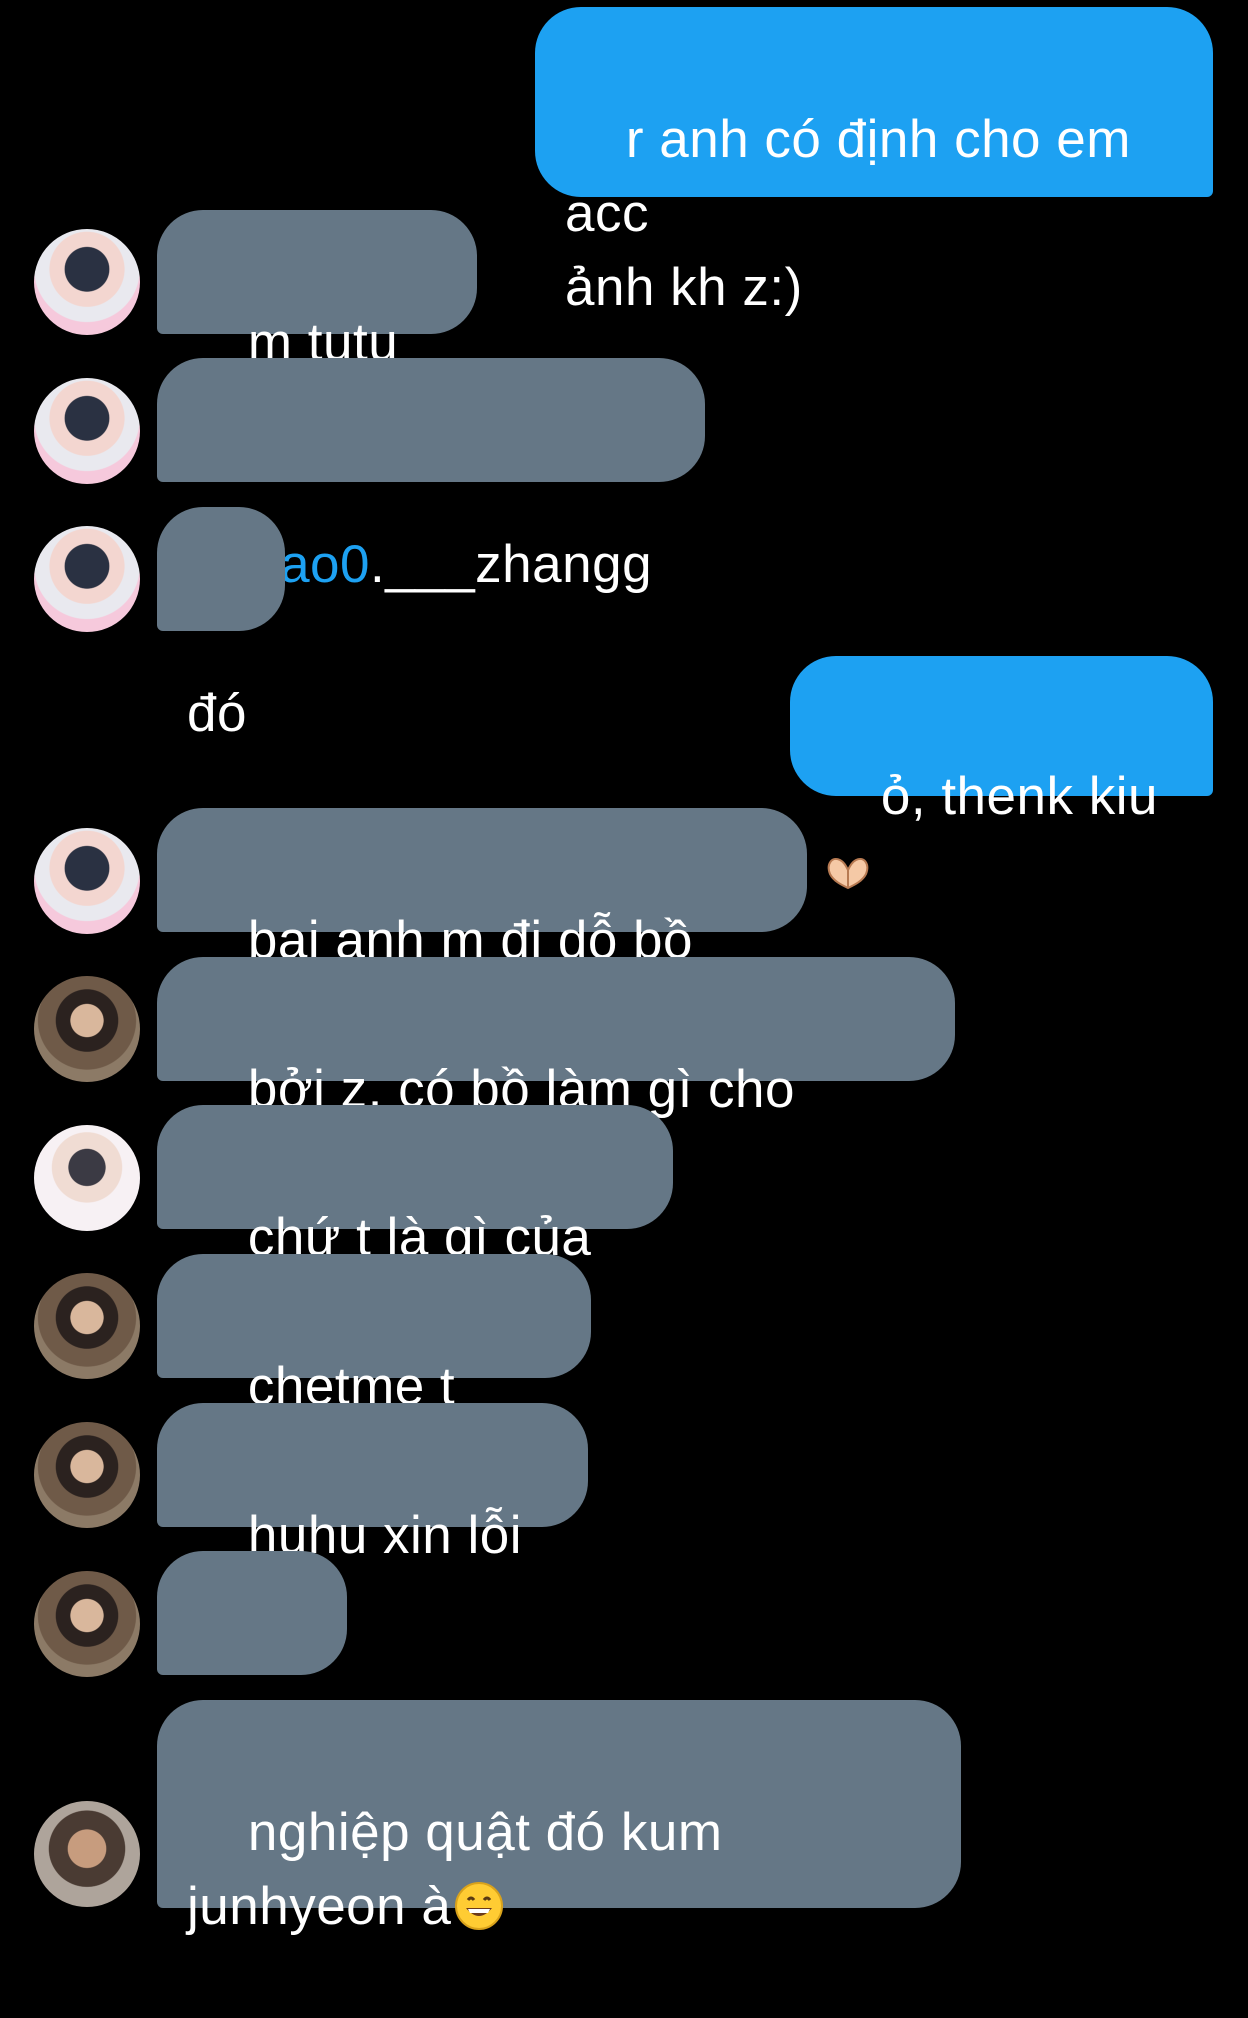 Image resolution: width=1248 pixels, height=2018 pixels. I want to click on incoming-message-bubble: huhu xin lỗi ạa, so click(372, 1521).